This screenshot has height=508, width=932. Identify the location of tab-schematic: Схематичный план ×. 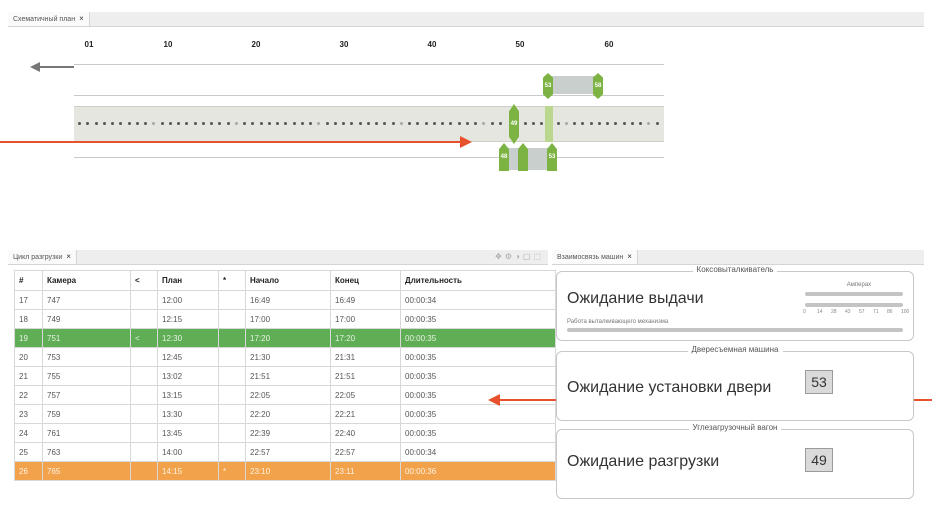
(49, 19).